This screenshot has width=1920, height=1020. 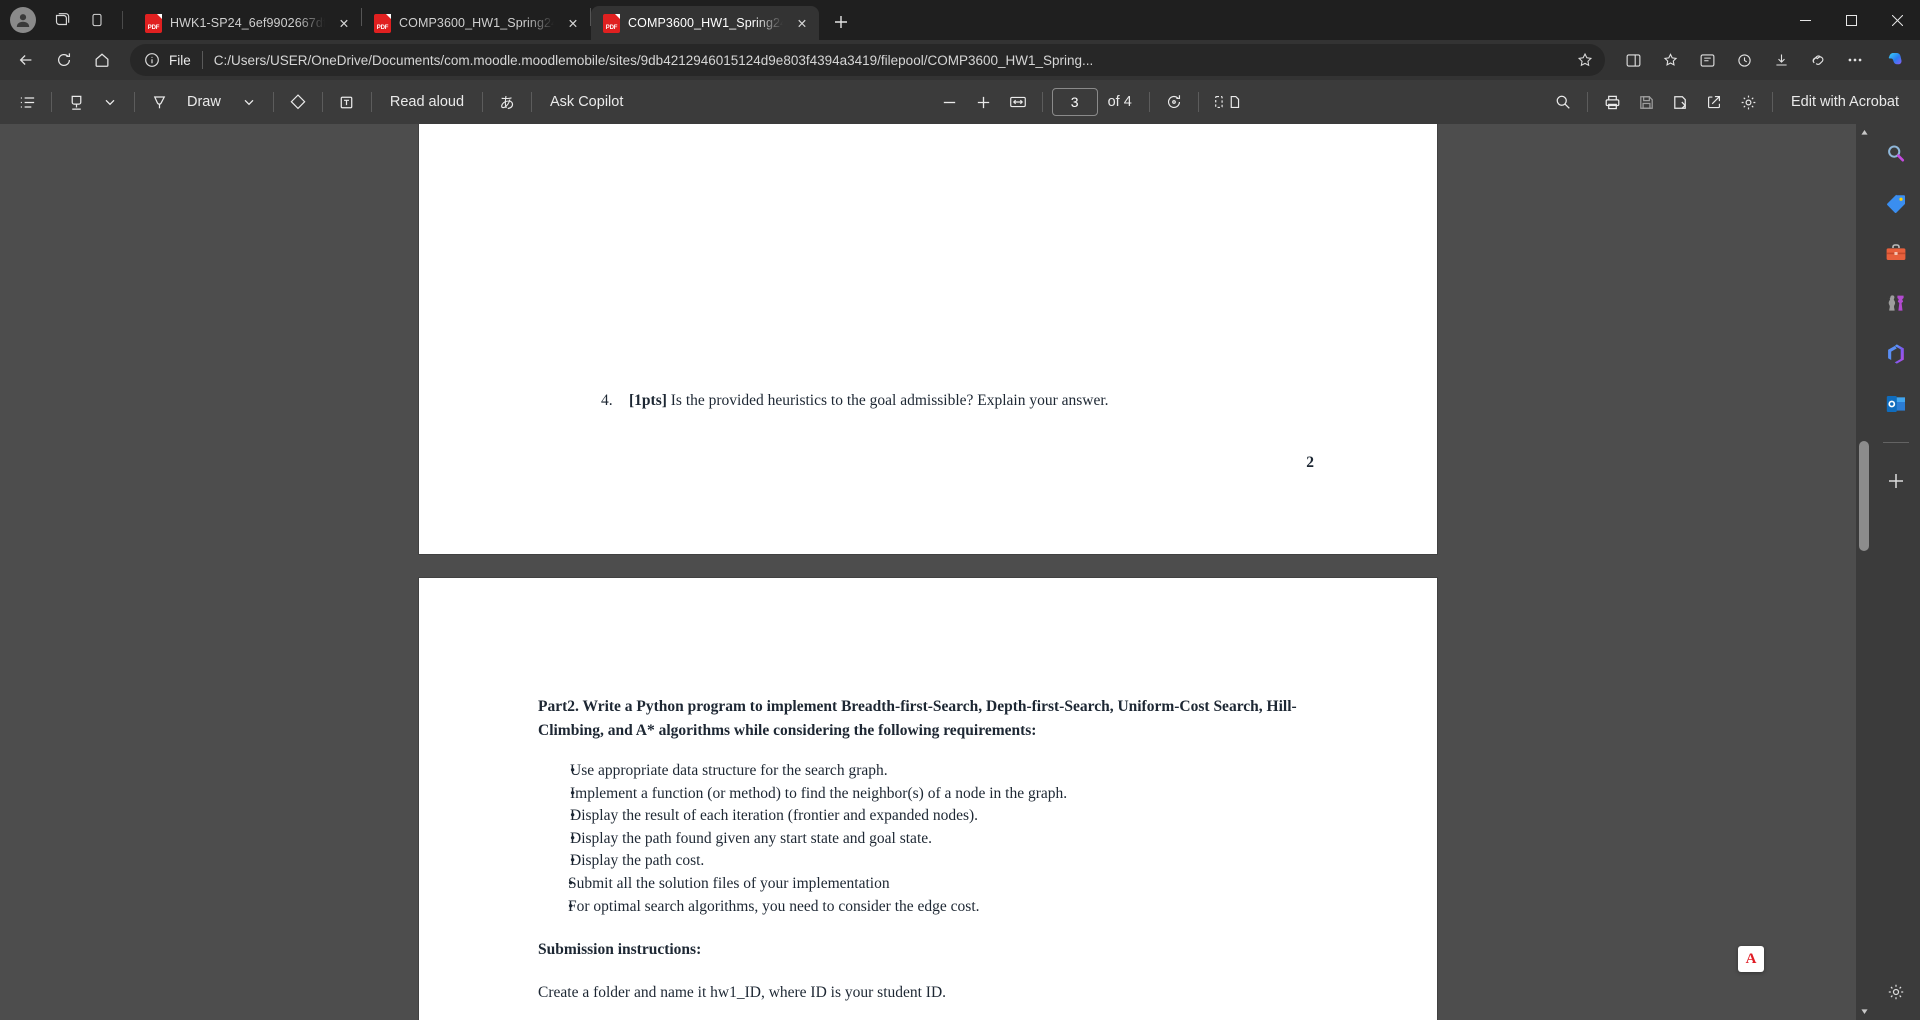 I want to click on new-tab-button, so click(x=841, y=22).